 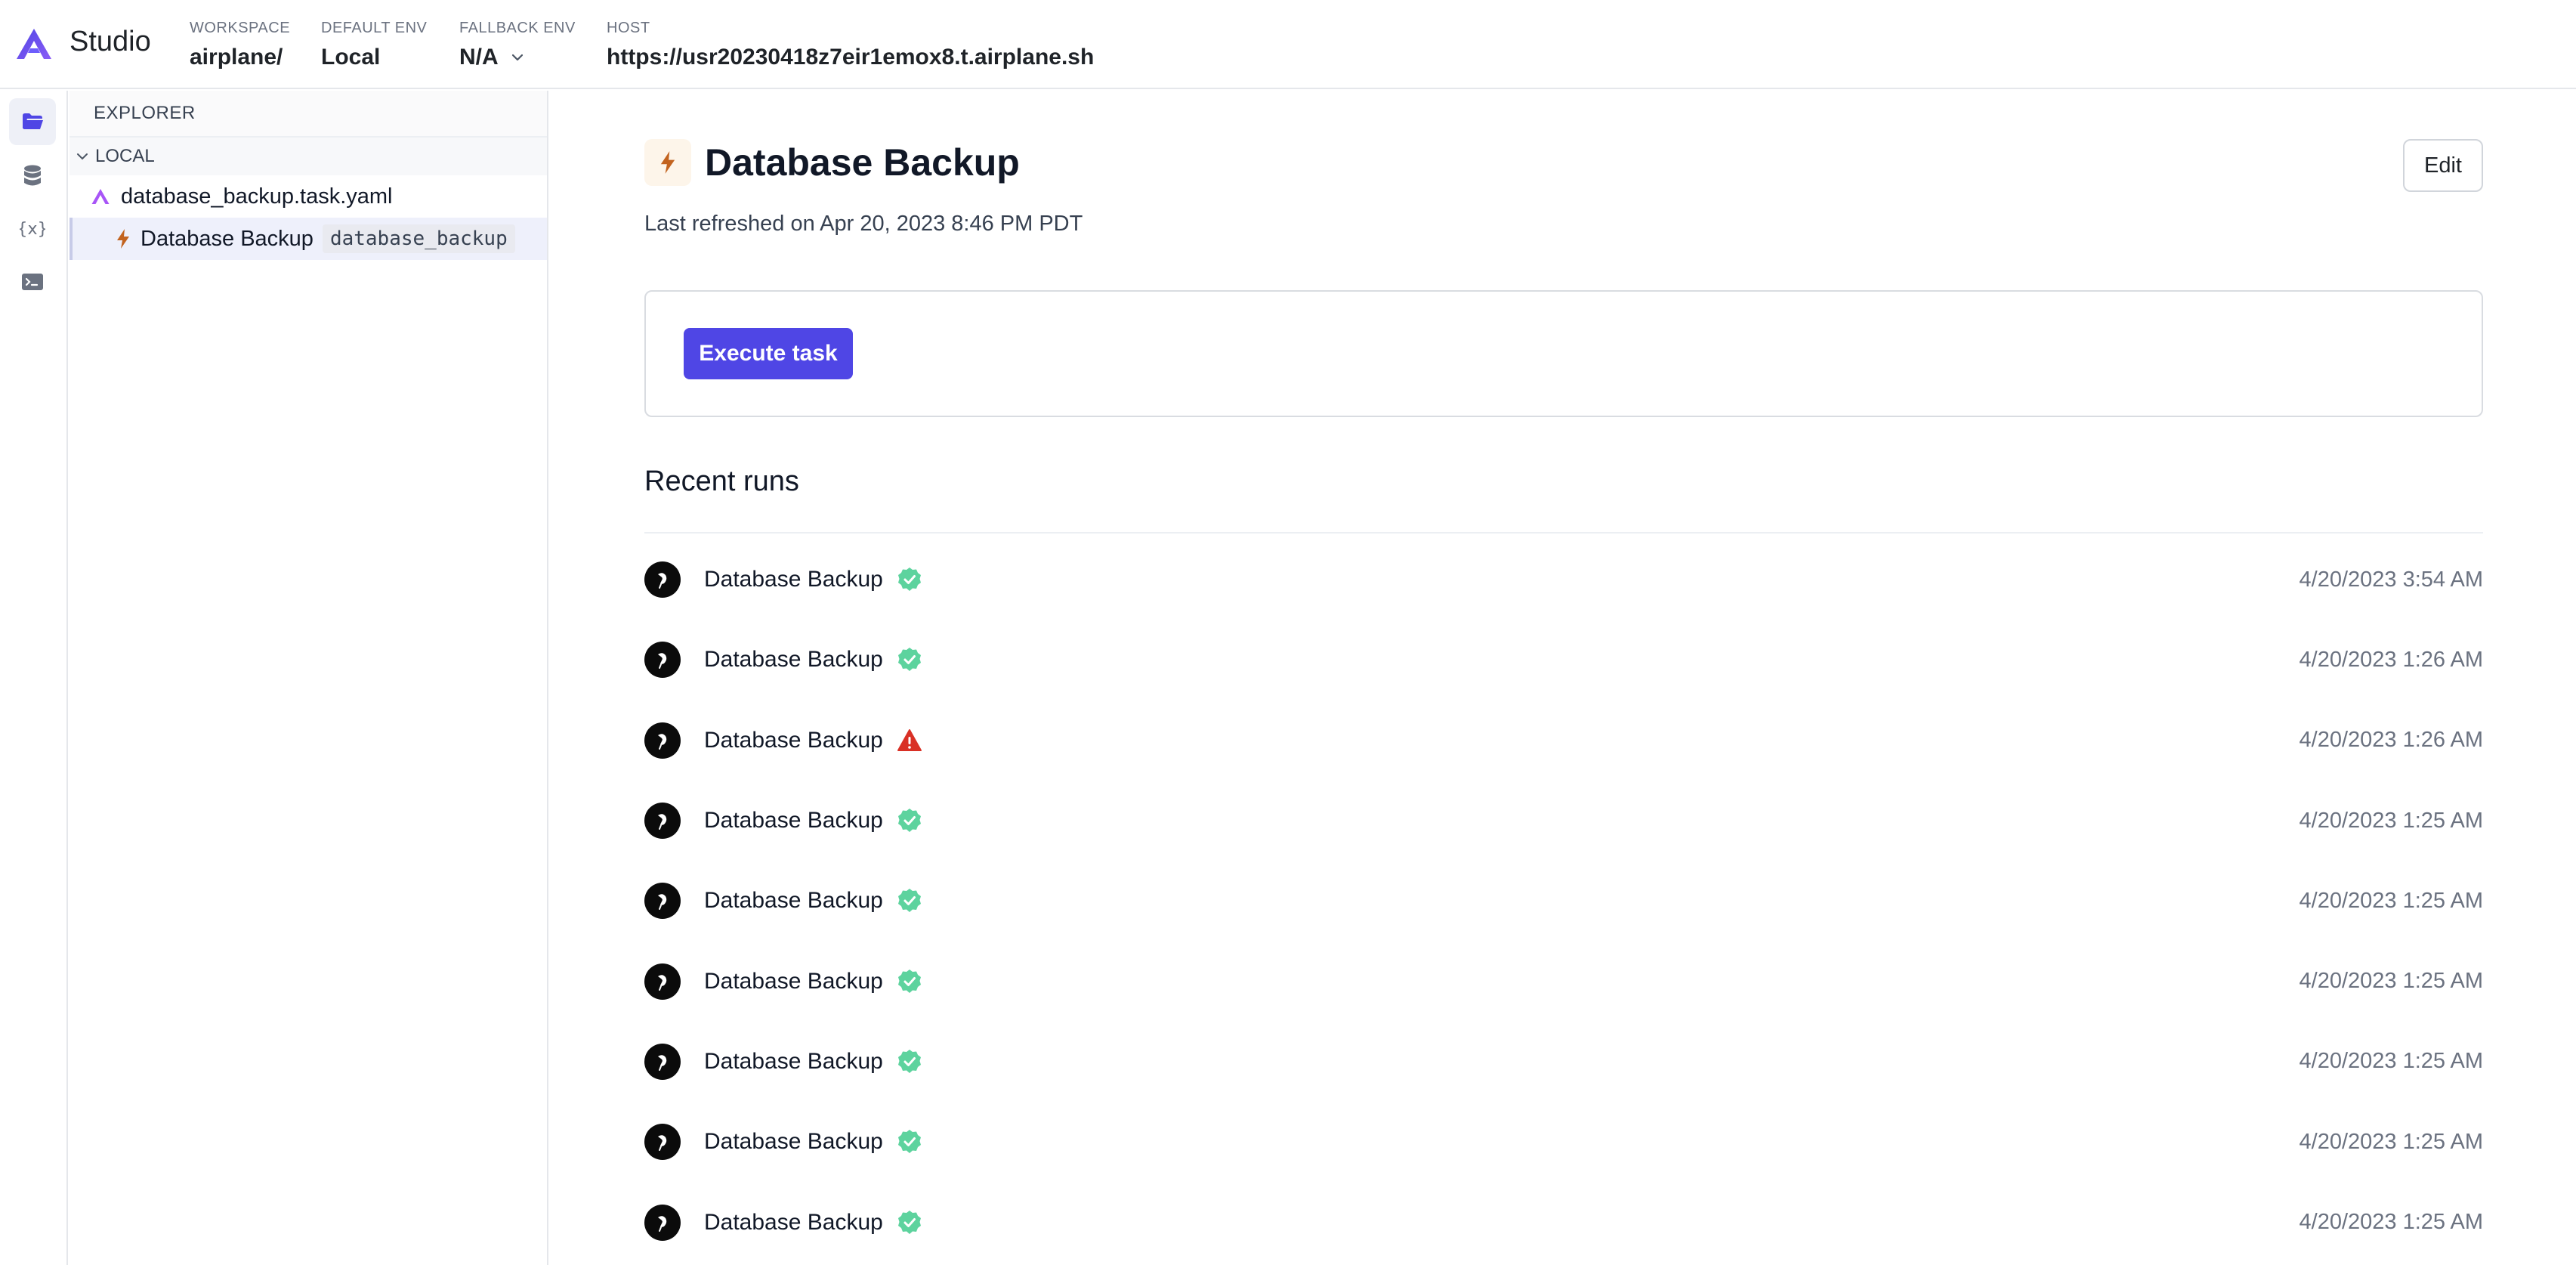 I want to click on host-label: HOST, so click(x=628, y=28).